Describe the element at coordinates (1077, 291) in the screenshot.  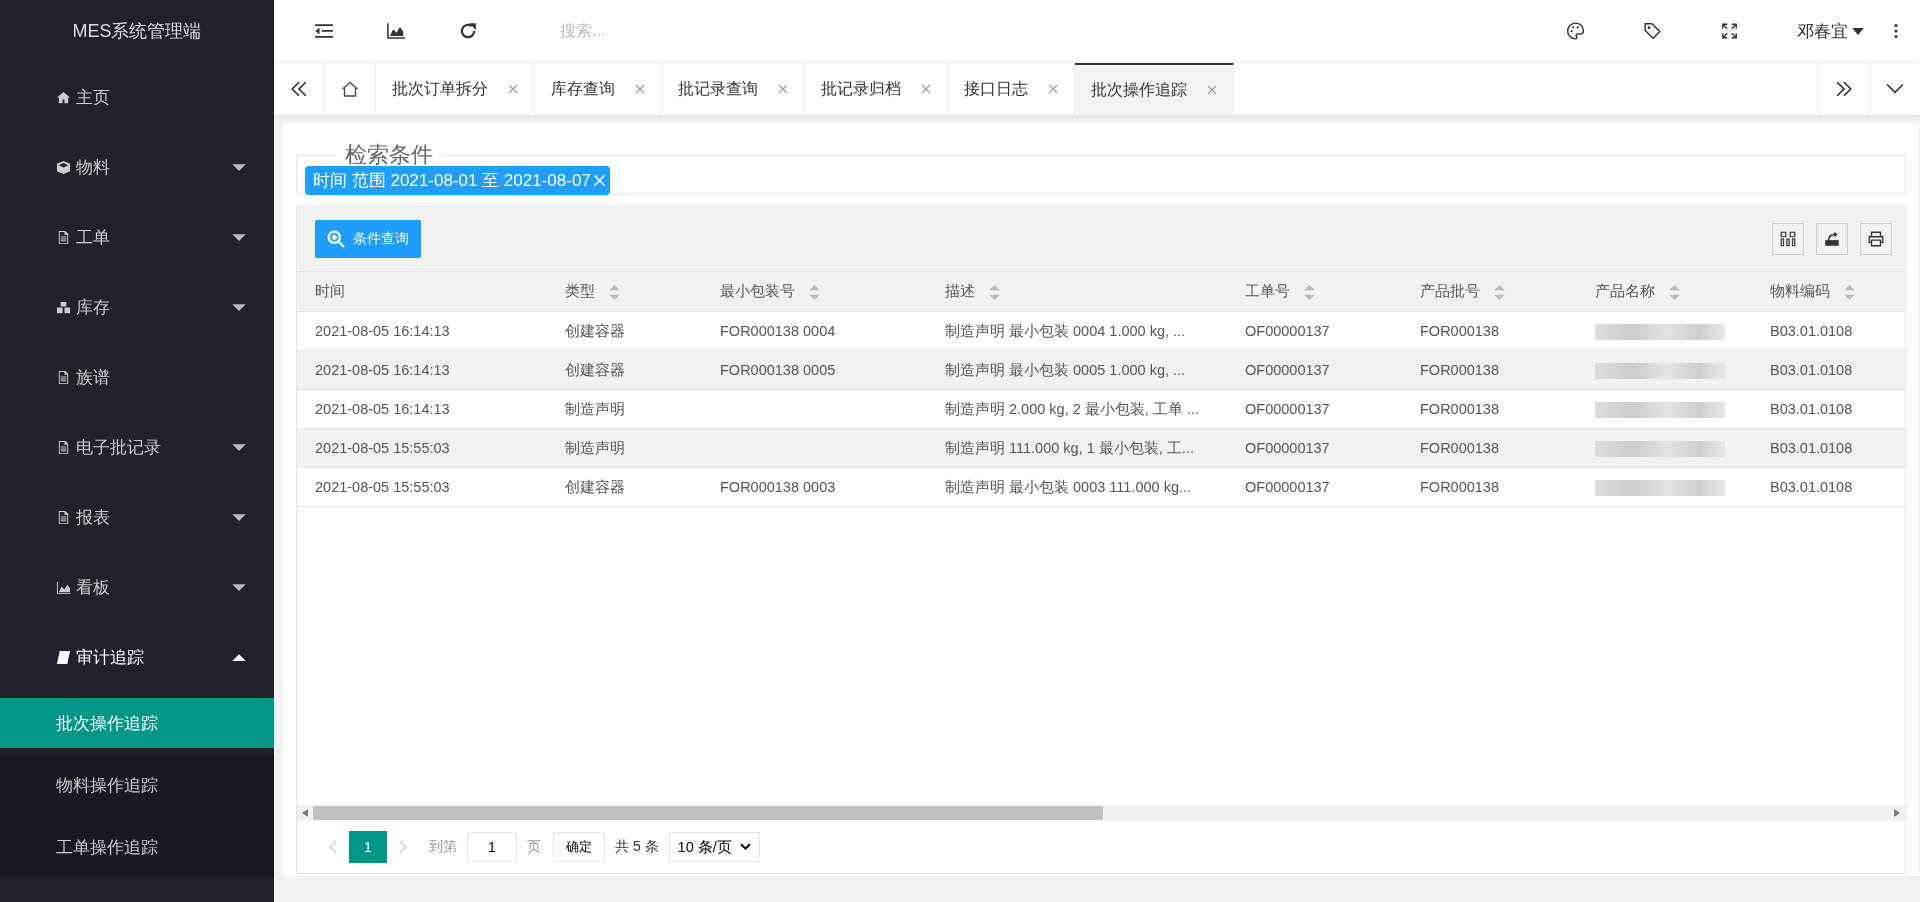
I see `column-header: 描述` at that location.